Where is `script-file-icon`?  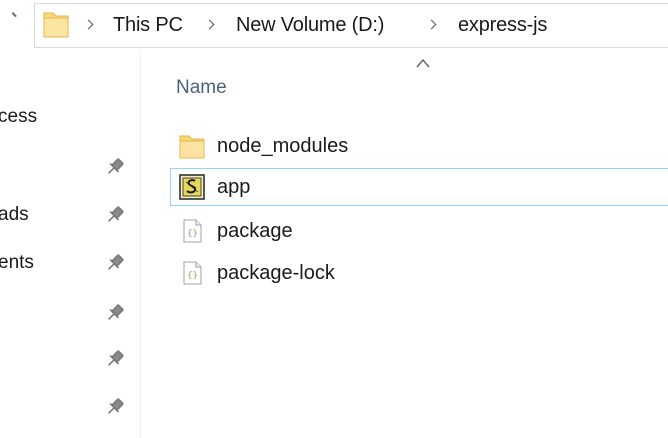 script-file-icon is located at coordinates (192, 187).